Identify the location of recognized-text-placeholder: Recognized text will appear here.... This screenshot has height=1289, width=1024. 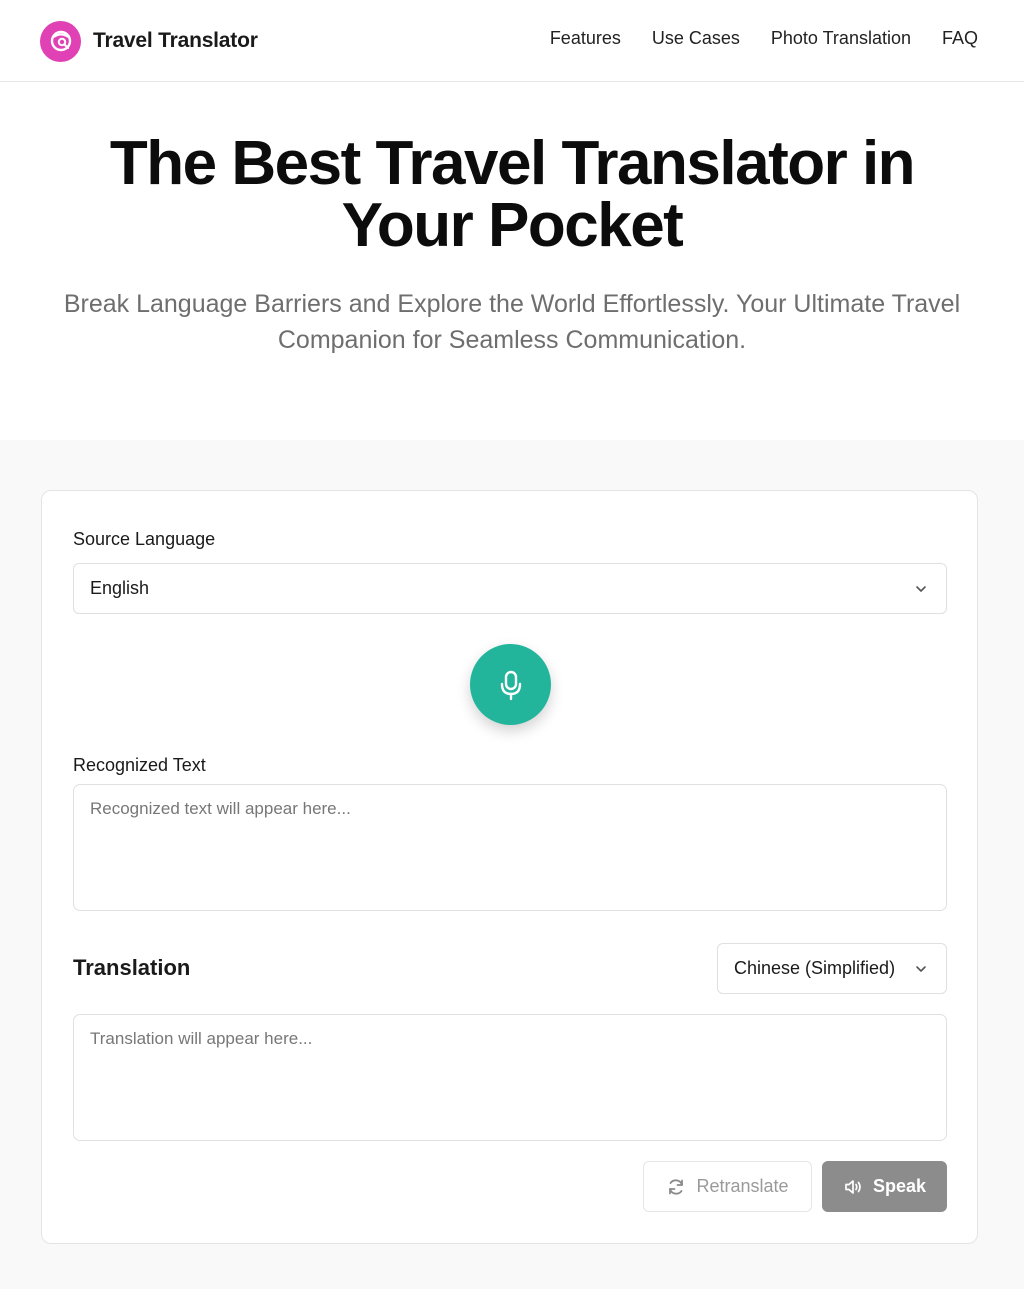
(220, 808).